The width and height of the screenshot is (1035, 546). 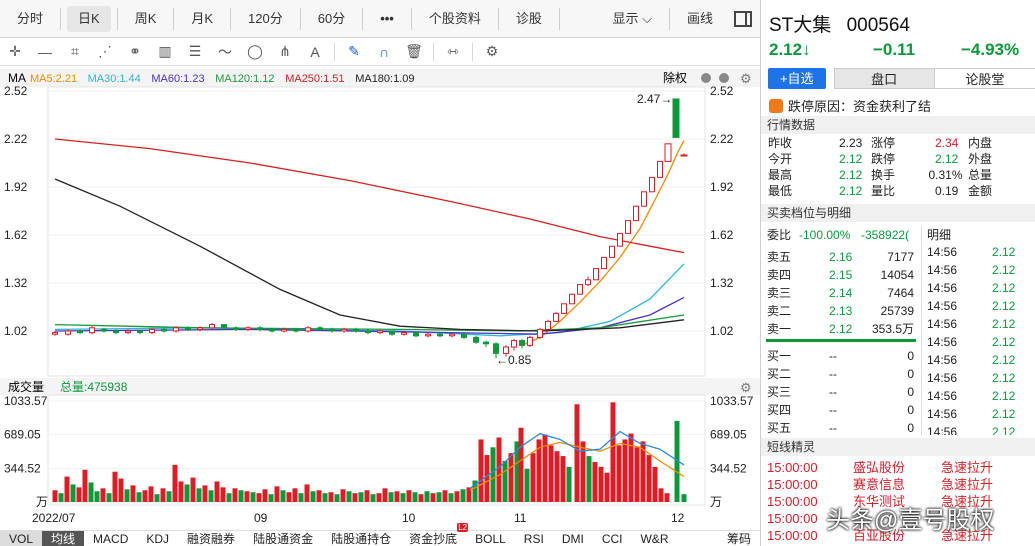 What do you see at coordinates (490, 538) in the screenshot?
I see `tab-boll: BOLL` at bounding box center [490, 538].